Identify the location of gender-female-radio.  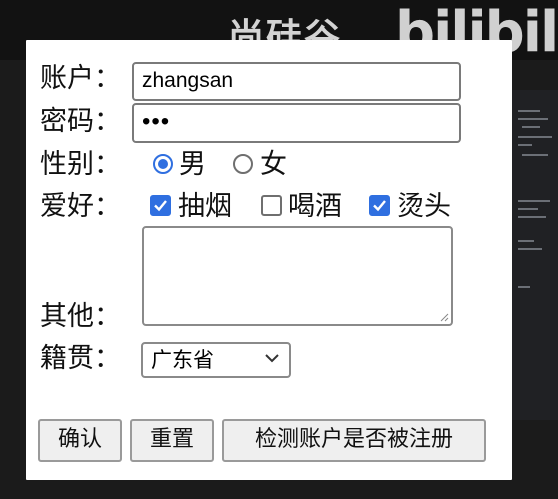
(243, 164).